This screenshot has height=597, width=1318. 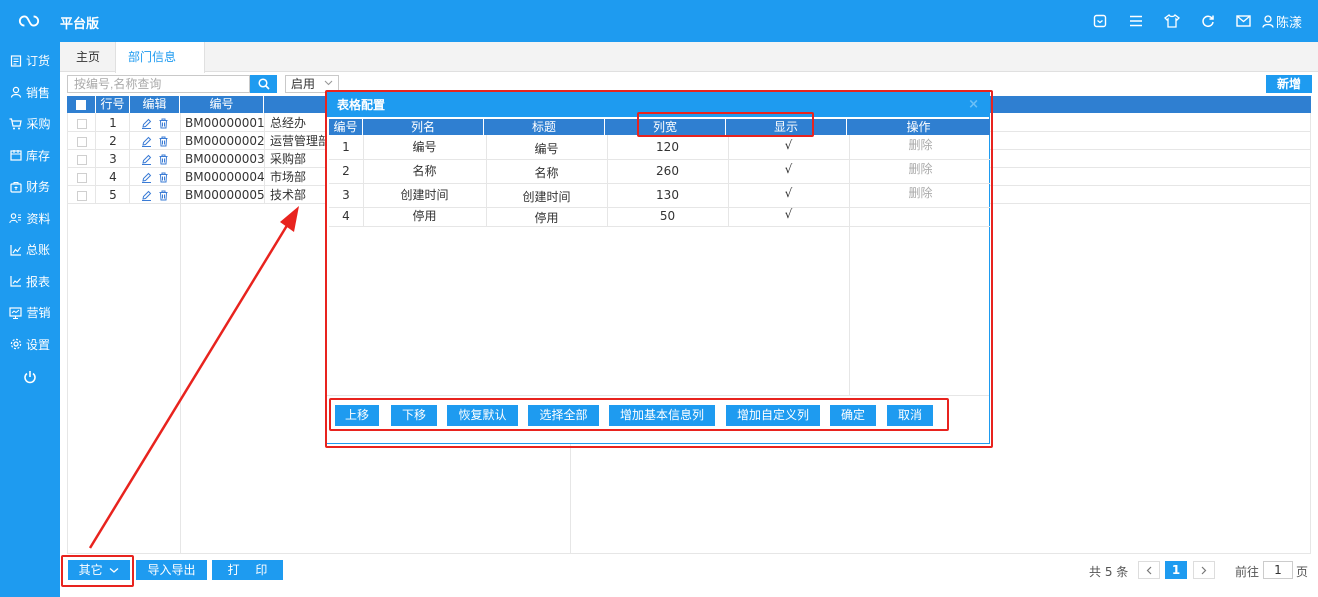 I want to click on row-number: 4, so click(x=113, y=177).